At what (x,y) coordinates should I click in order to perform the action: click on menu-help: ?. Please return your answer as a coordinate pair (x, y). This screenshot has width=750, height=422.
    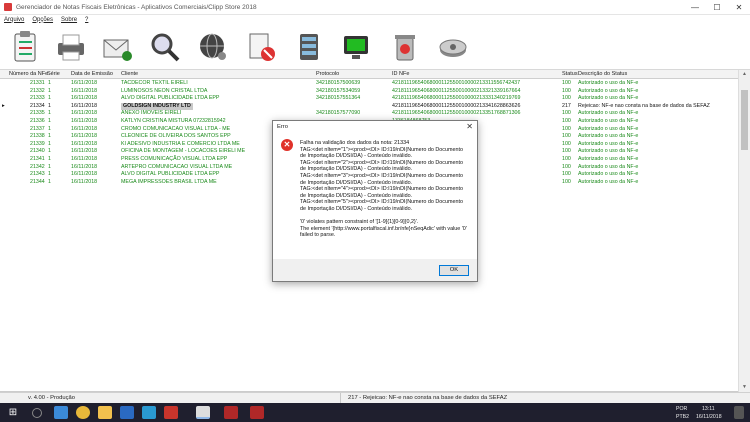
    Looking at the image, I should click on (86, 20).